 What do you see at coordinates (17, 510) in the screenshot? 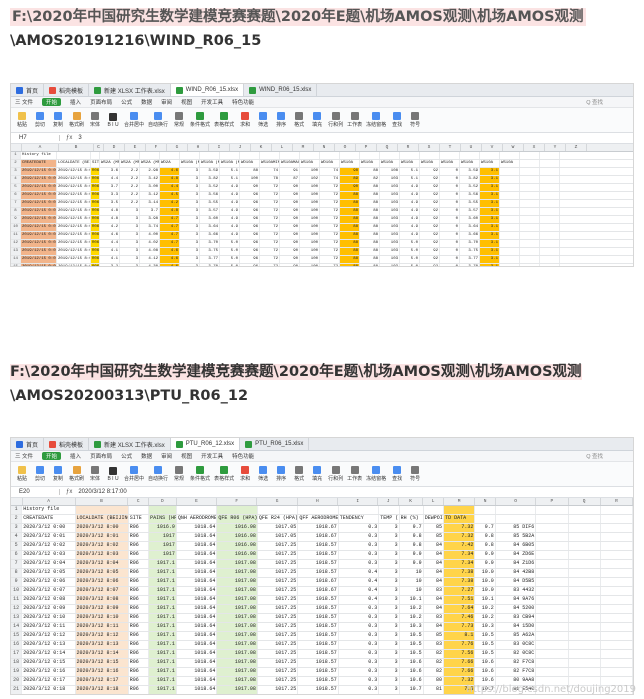
I see `row-number: 1` at bounding box center [17, 510].